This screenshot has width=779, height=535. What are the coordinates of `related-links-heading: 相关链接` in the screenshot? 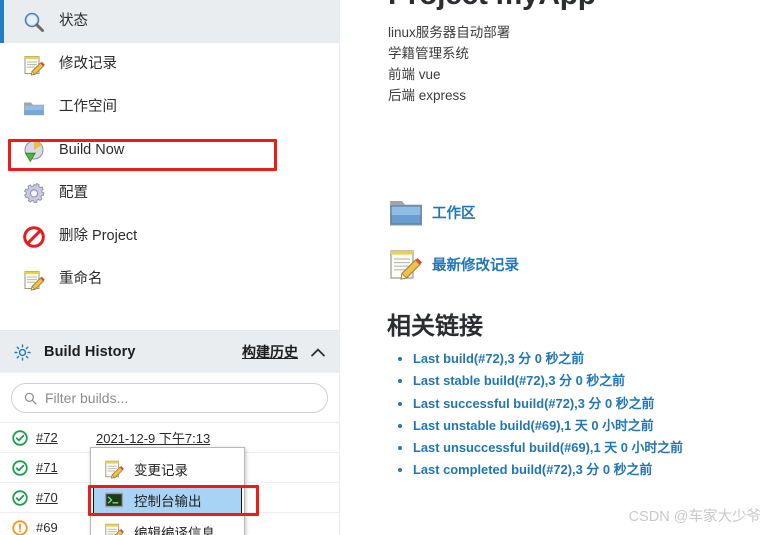 It's located at (435, 326).